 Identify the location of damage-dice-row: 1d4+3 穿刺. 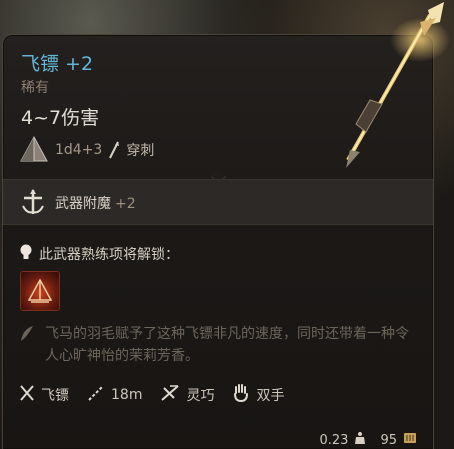
(86, 150).